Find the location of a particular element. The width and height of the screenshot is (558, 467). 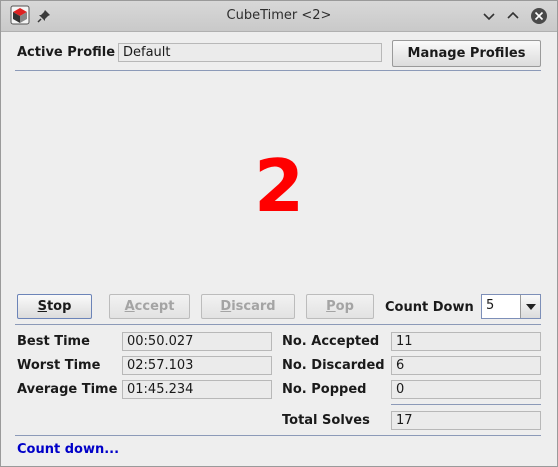

pop-mnemonic: P is located at coordinates (331, 306).